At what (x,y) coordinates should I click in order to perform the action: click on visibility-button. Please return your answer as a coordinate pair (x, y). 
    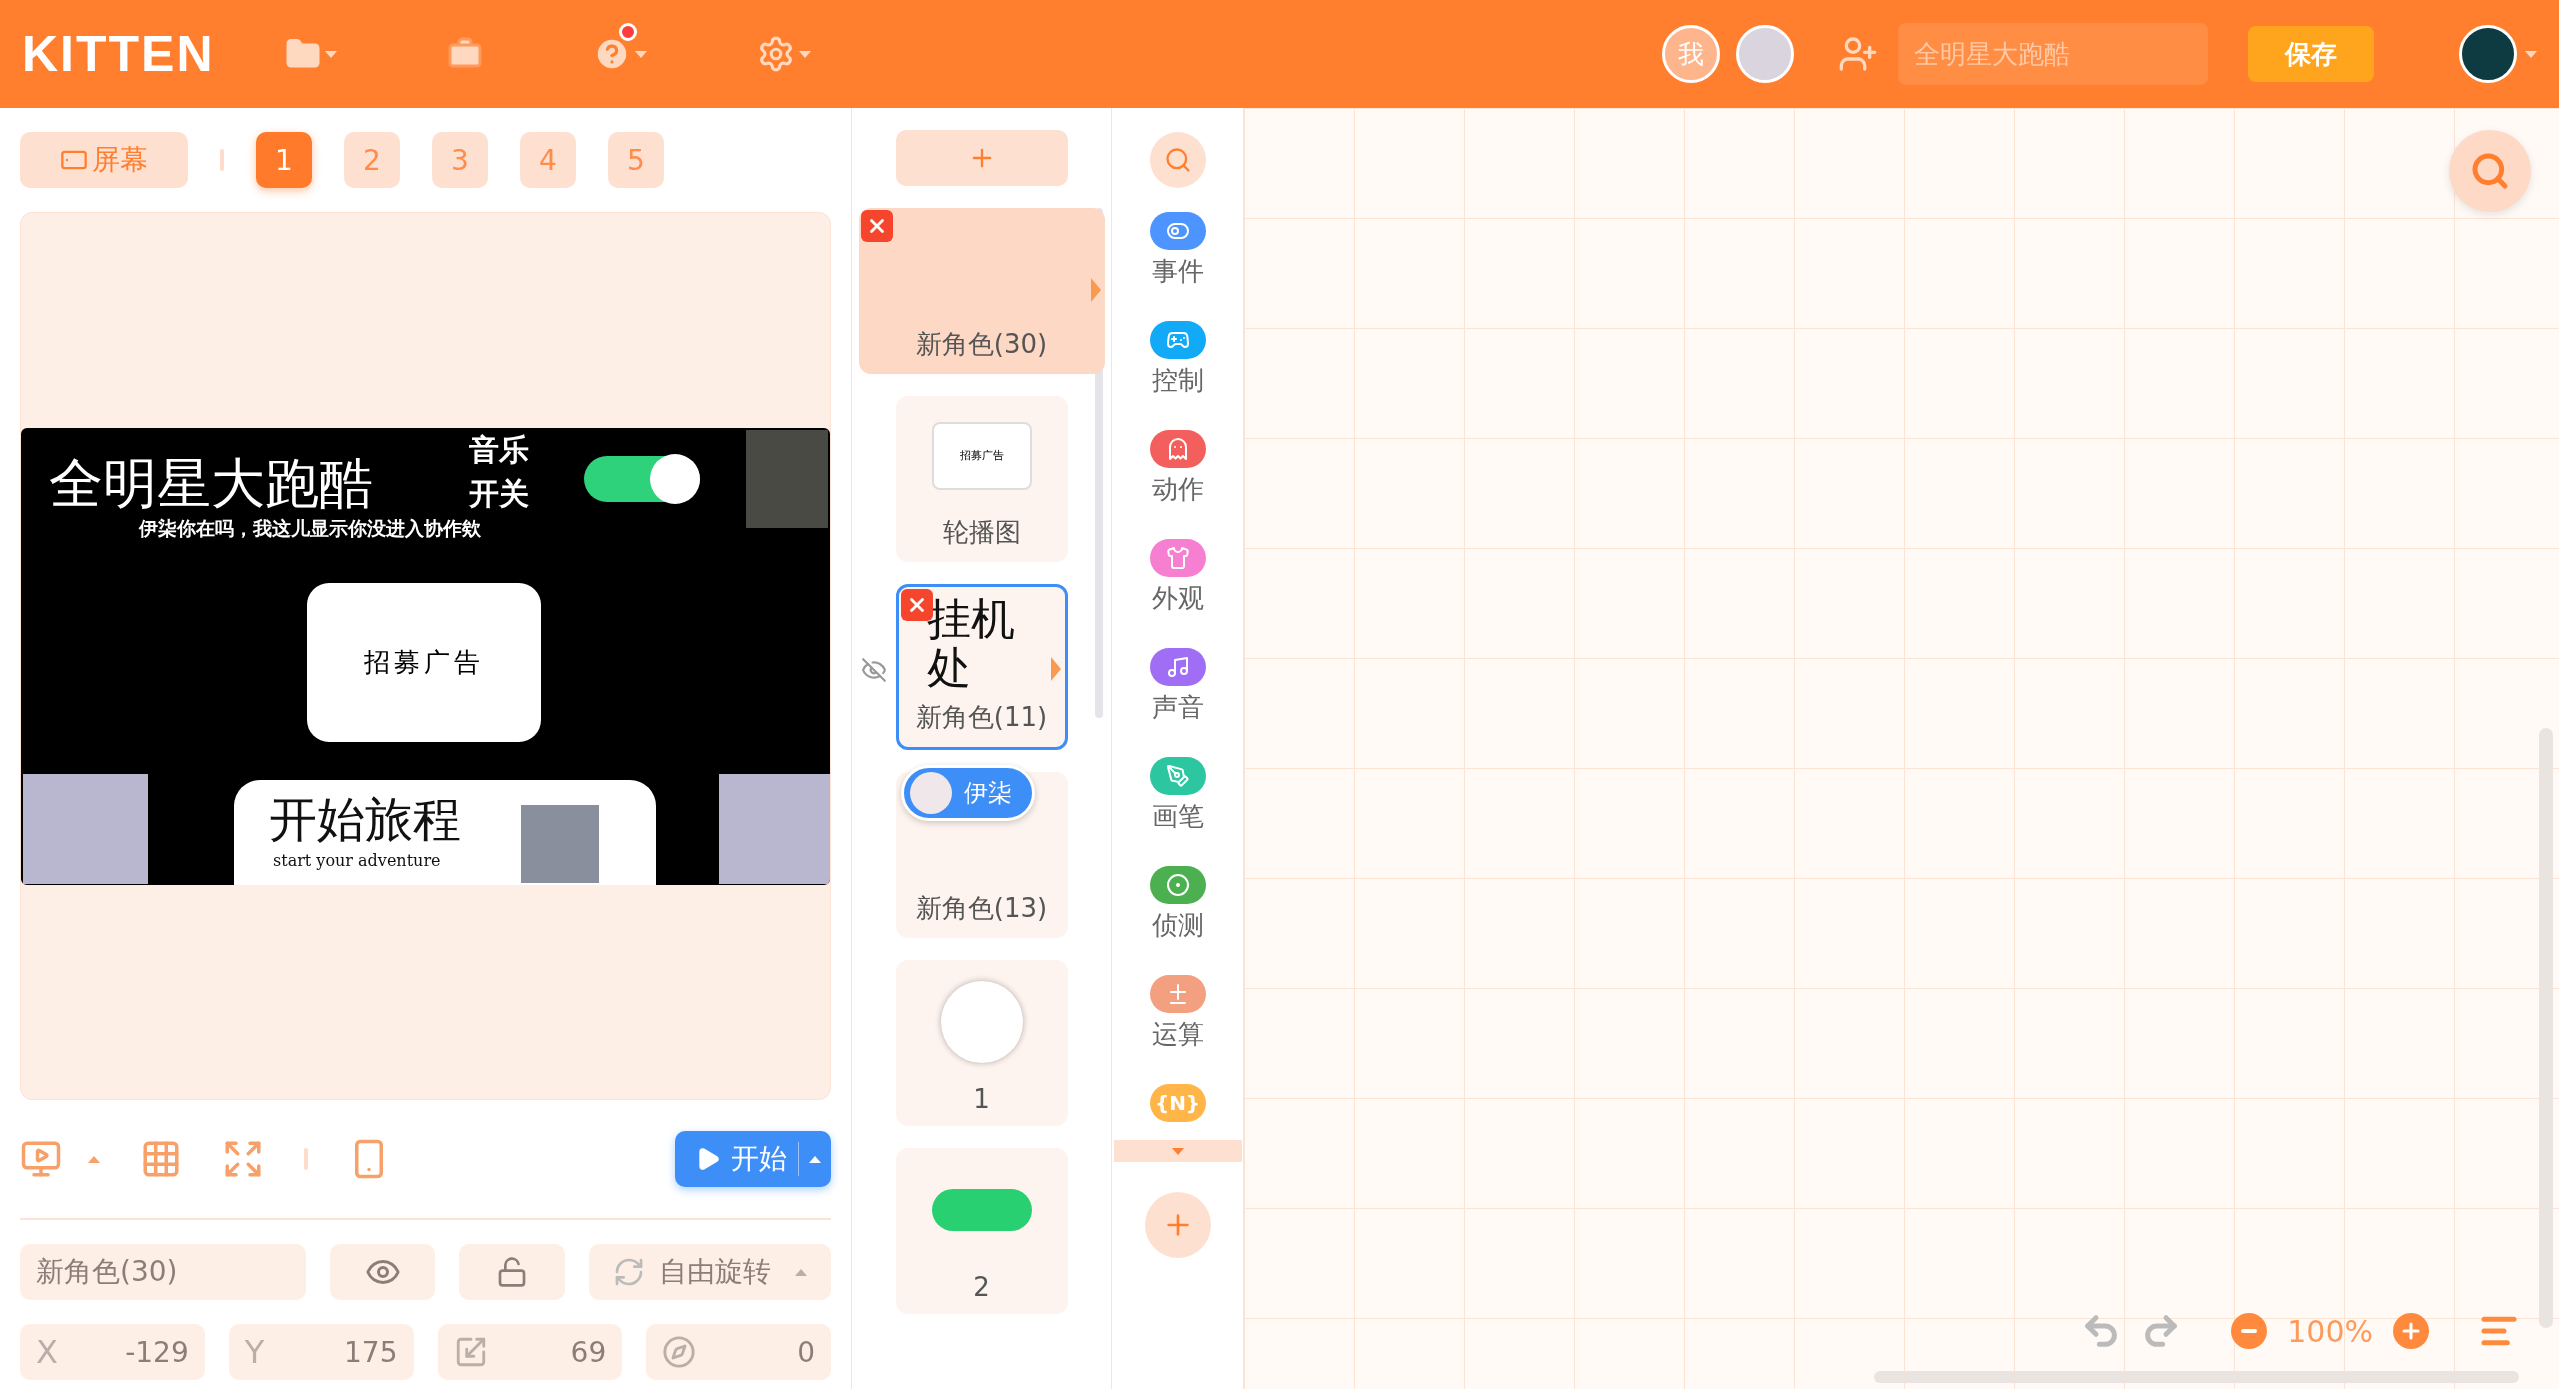
    Looking at the image, I should click on (382, 1272).